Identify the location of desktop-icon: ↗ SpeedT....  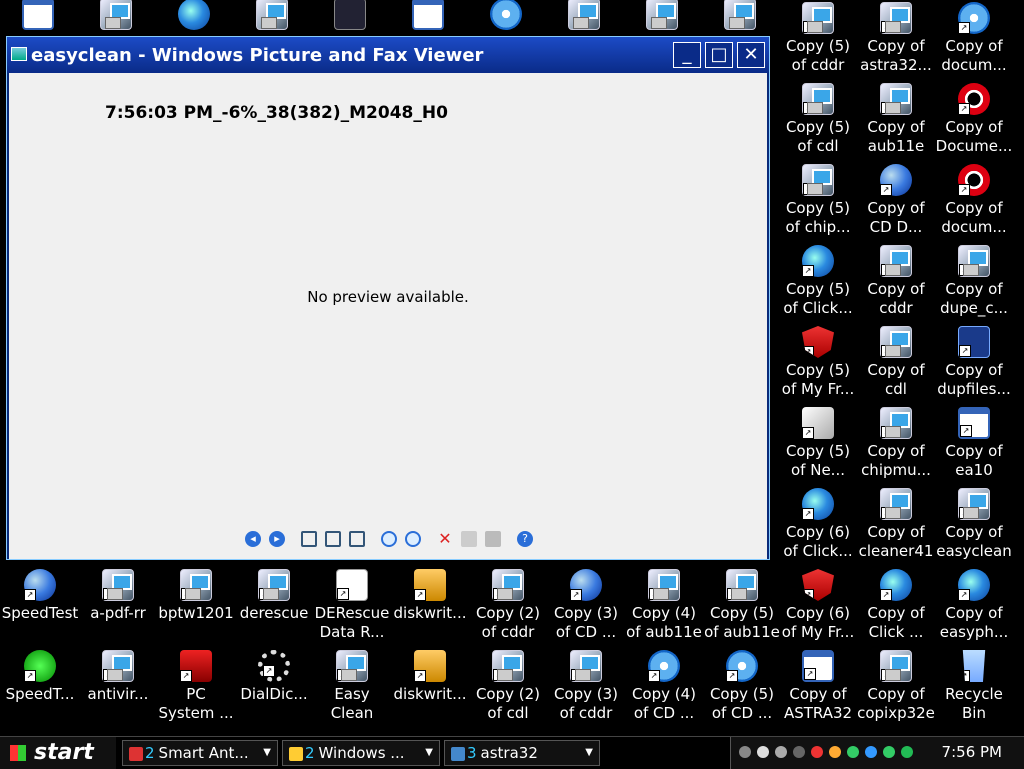
(40, 688).